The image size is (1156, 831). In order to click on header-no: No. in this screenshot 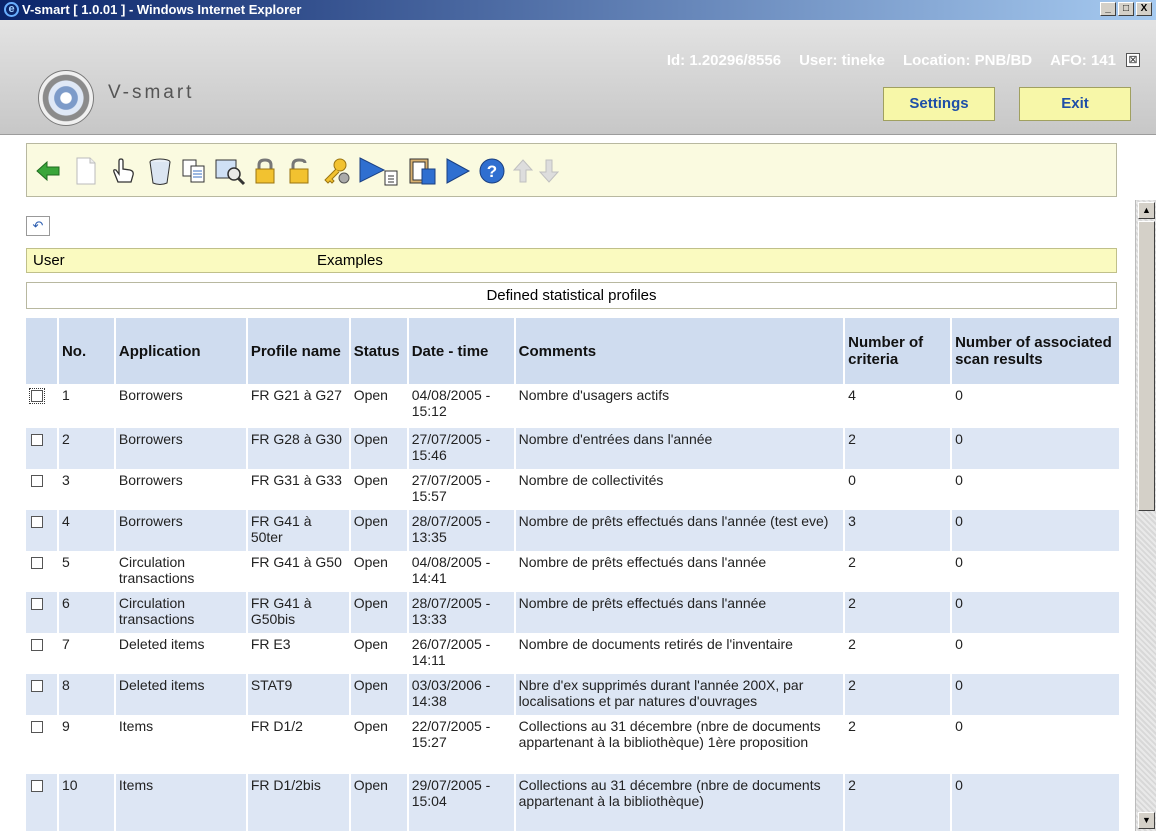, I will do `click(86, 351)`.